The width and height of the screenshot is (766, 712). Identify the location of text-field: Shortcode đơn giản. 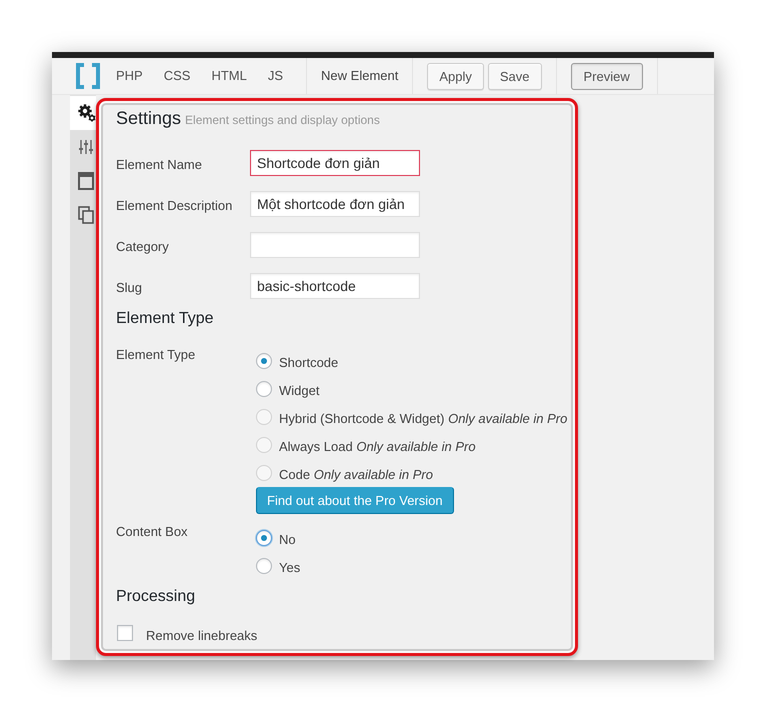
(335, 163).